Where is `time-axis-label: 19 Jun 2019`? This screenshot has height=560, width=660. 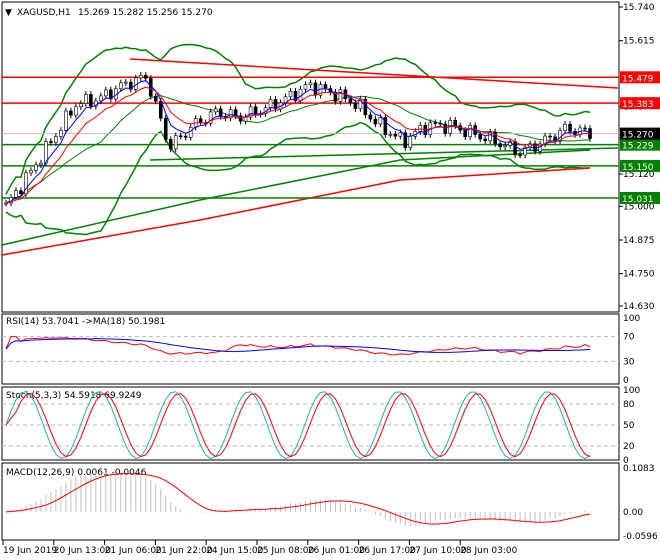
time-axis-label: 19 Jun 2019 is located at coordinates (30, 551).